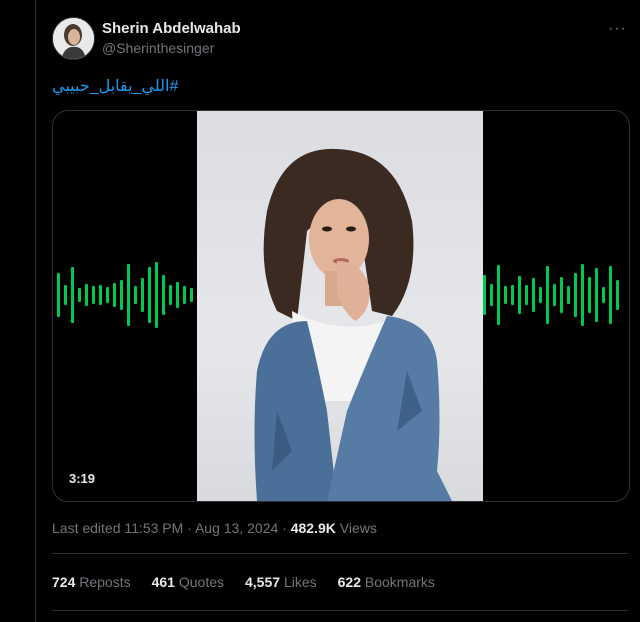 The height and width of the screenshot is (622, 640). Describe the element at coordinates (358, 528) in the screenshot. I see `views-label: Views` at that location.